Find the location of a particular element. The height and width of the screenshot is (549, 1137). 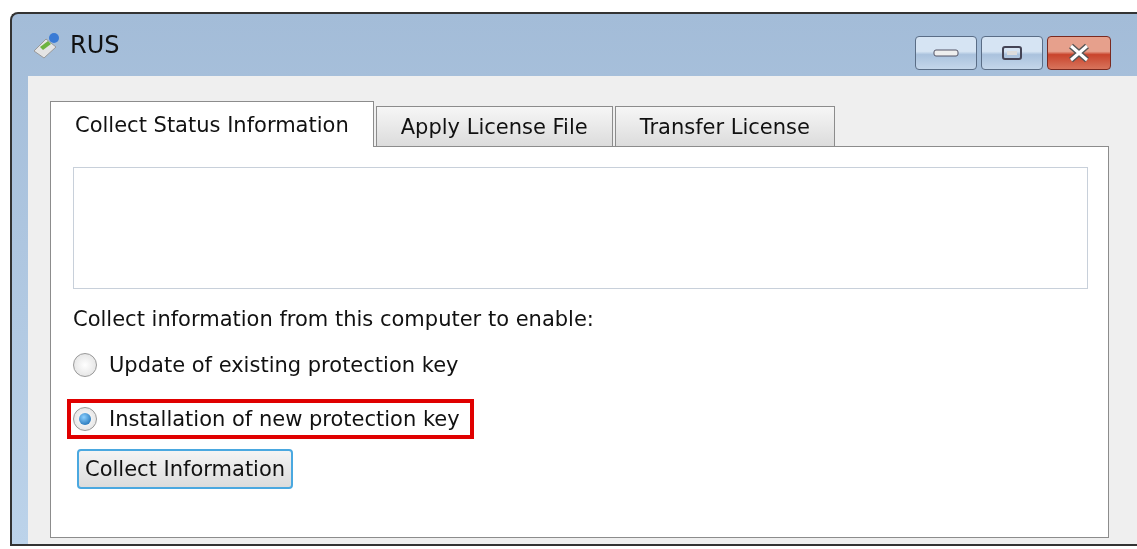

key-card-icon is located at coordinates (47, 45).